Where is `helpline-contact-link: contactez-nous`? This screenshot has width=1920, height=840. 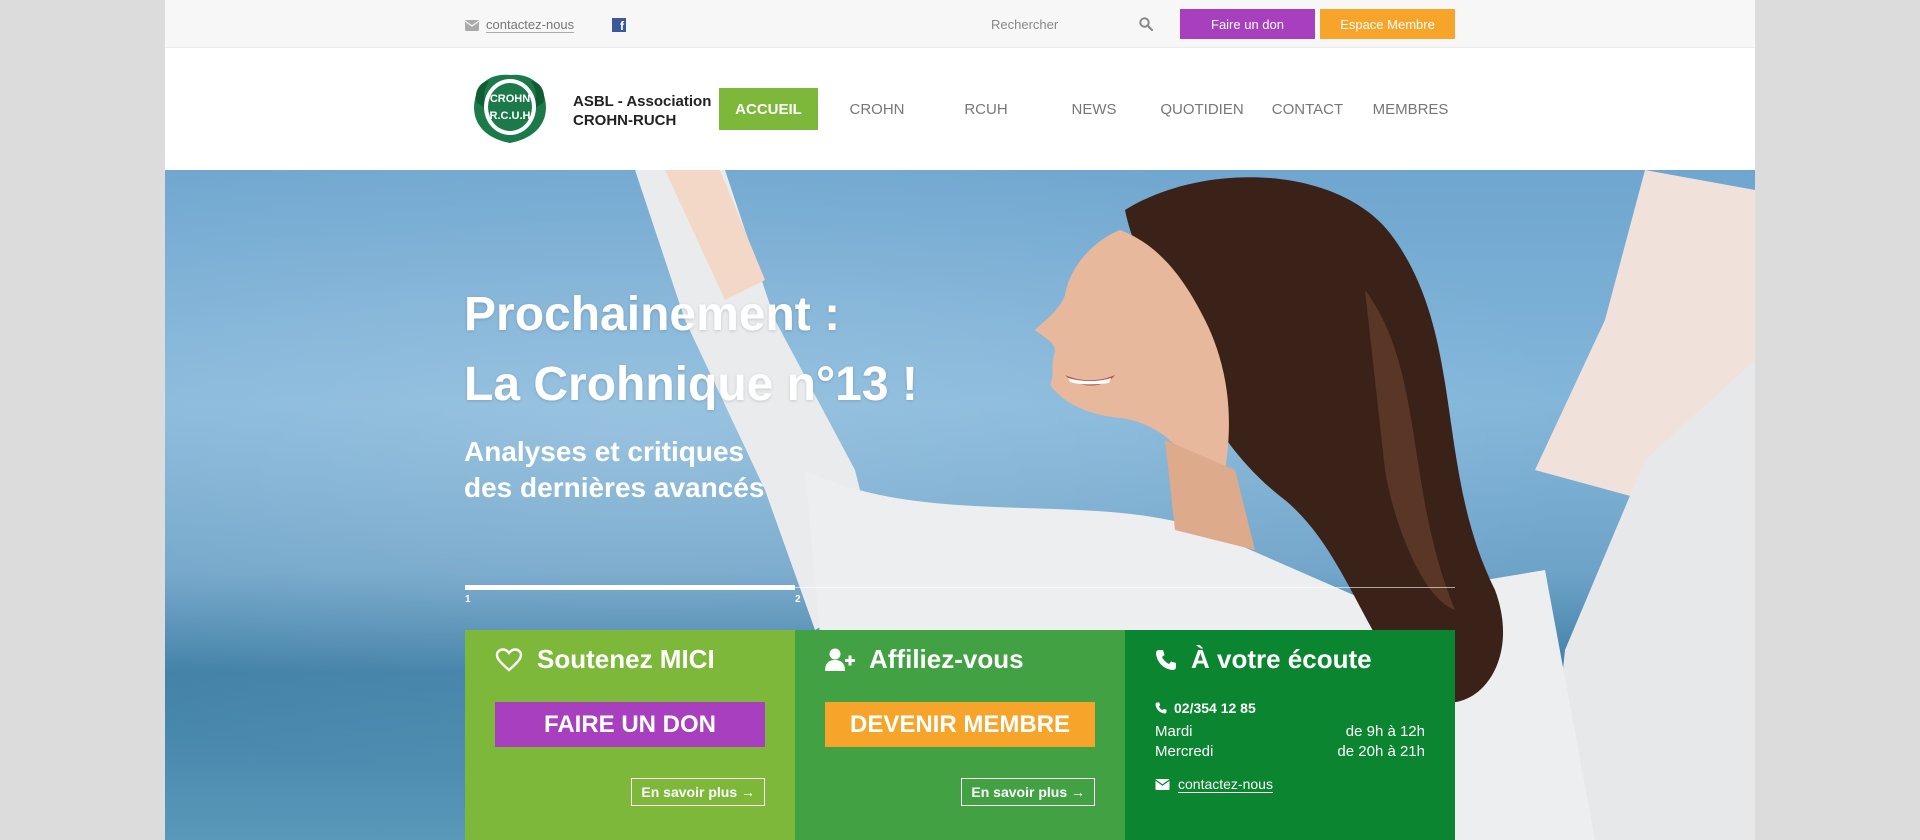
helpline-contact-link: contactez-nous is located at coordinates (1214, 784).